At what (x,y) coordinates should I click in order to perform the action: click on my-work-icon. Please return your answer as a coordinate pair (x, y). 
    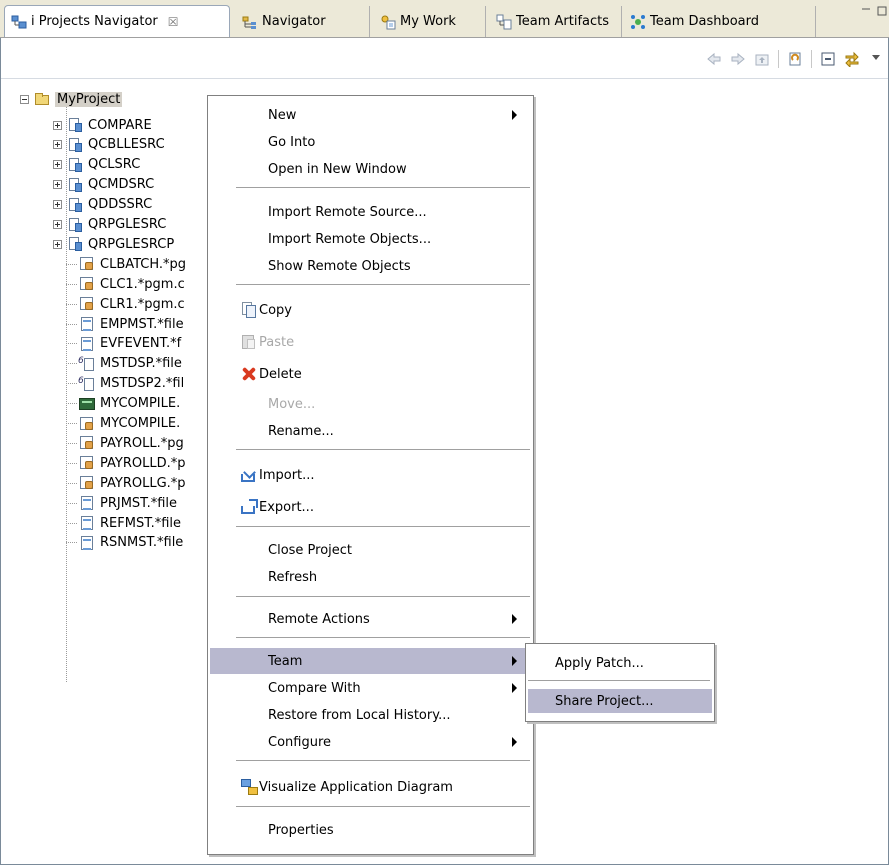
    Looking at the image, I should click on (388, 22).